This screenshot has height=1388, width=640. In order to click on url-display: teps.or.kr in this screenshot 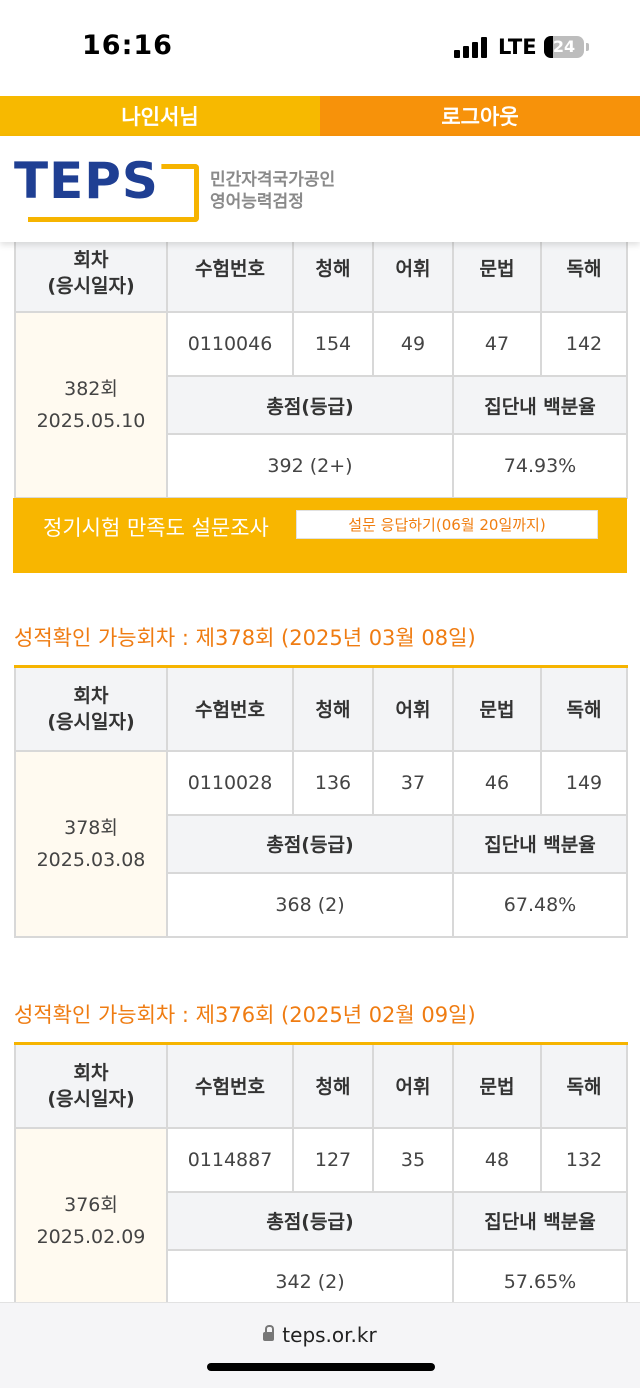, I will do `click(320, 1335)`.